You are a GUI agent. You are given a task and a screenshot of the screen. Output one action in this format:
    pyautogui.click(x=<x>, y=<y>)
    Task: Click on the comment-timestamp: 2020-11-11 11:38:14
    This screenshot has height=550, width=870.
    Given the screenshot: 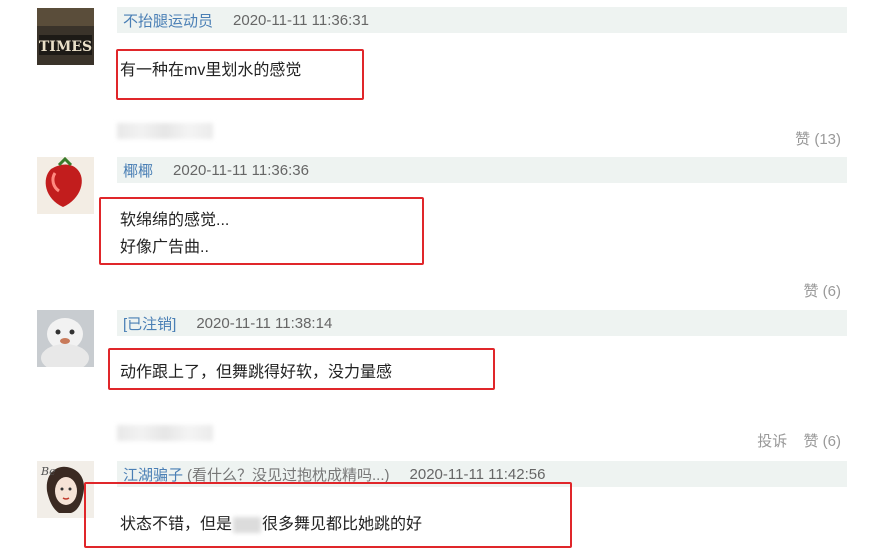 What is the action you would take?
    pyautogui.click(x=264, y=323)
    